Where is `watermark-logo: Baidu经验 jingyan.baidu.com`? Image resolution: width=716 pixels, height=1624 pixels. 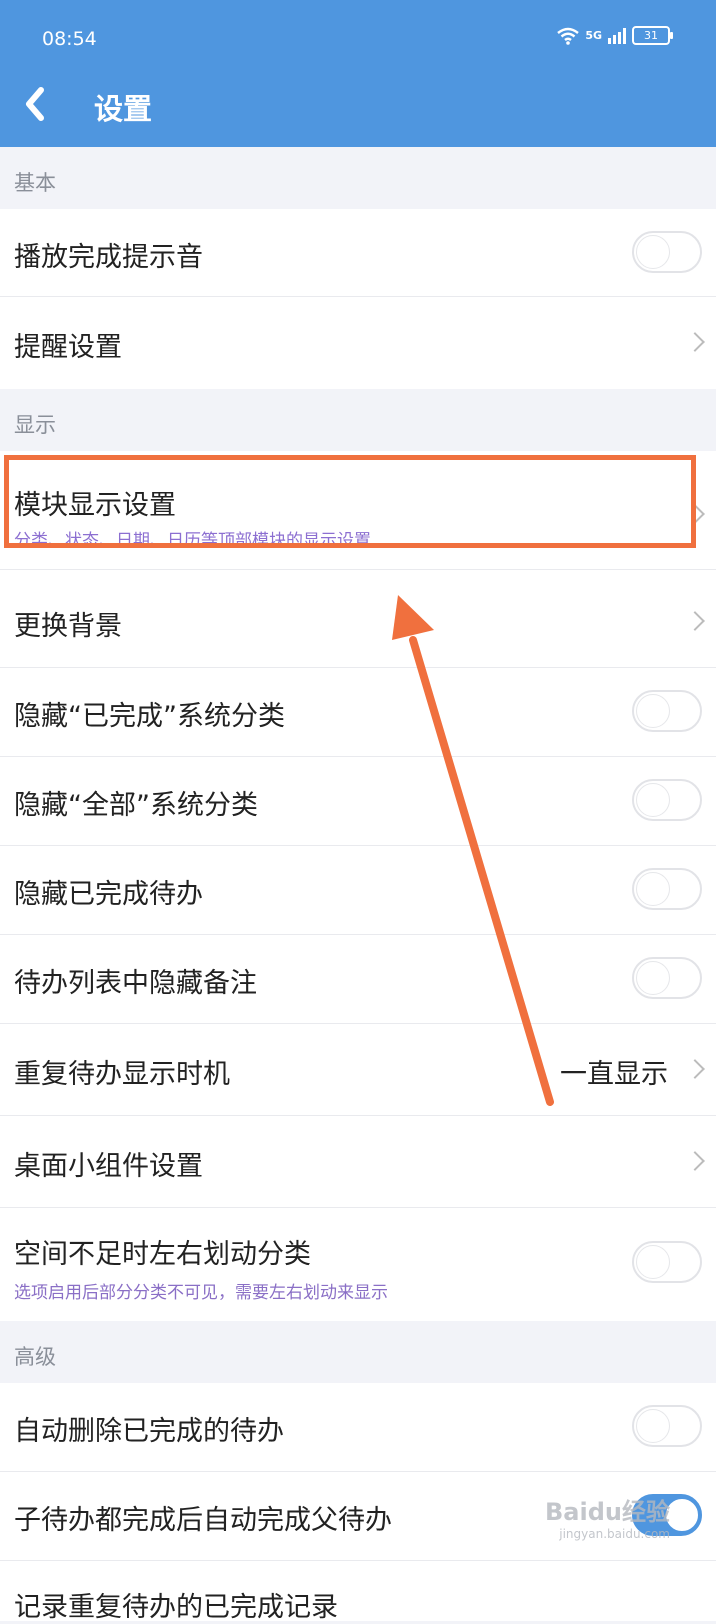 watermark-logo: Baidu经验 jingyan.baidu.com is located at coordinates (607, 1516).